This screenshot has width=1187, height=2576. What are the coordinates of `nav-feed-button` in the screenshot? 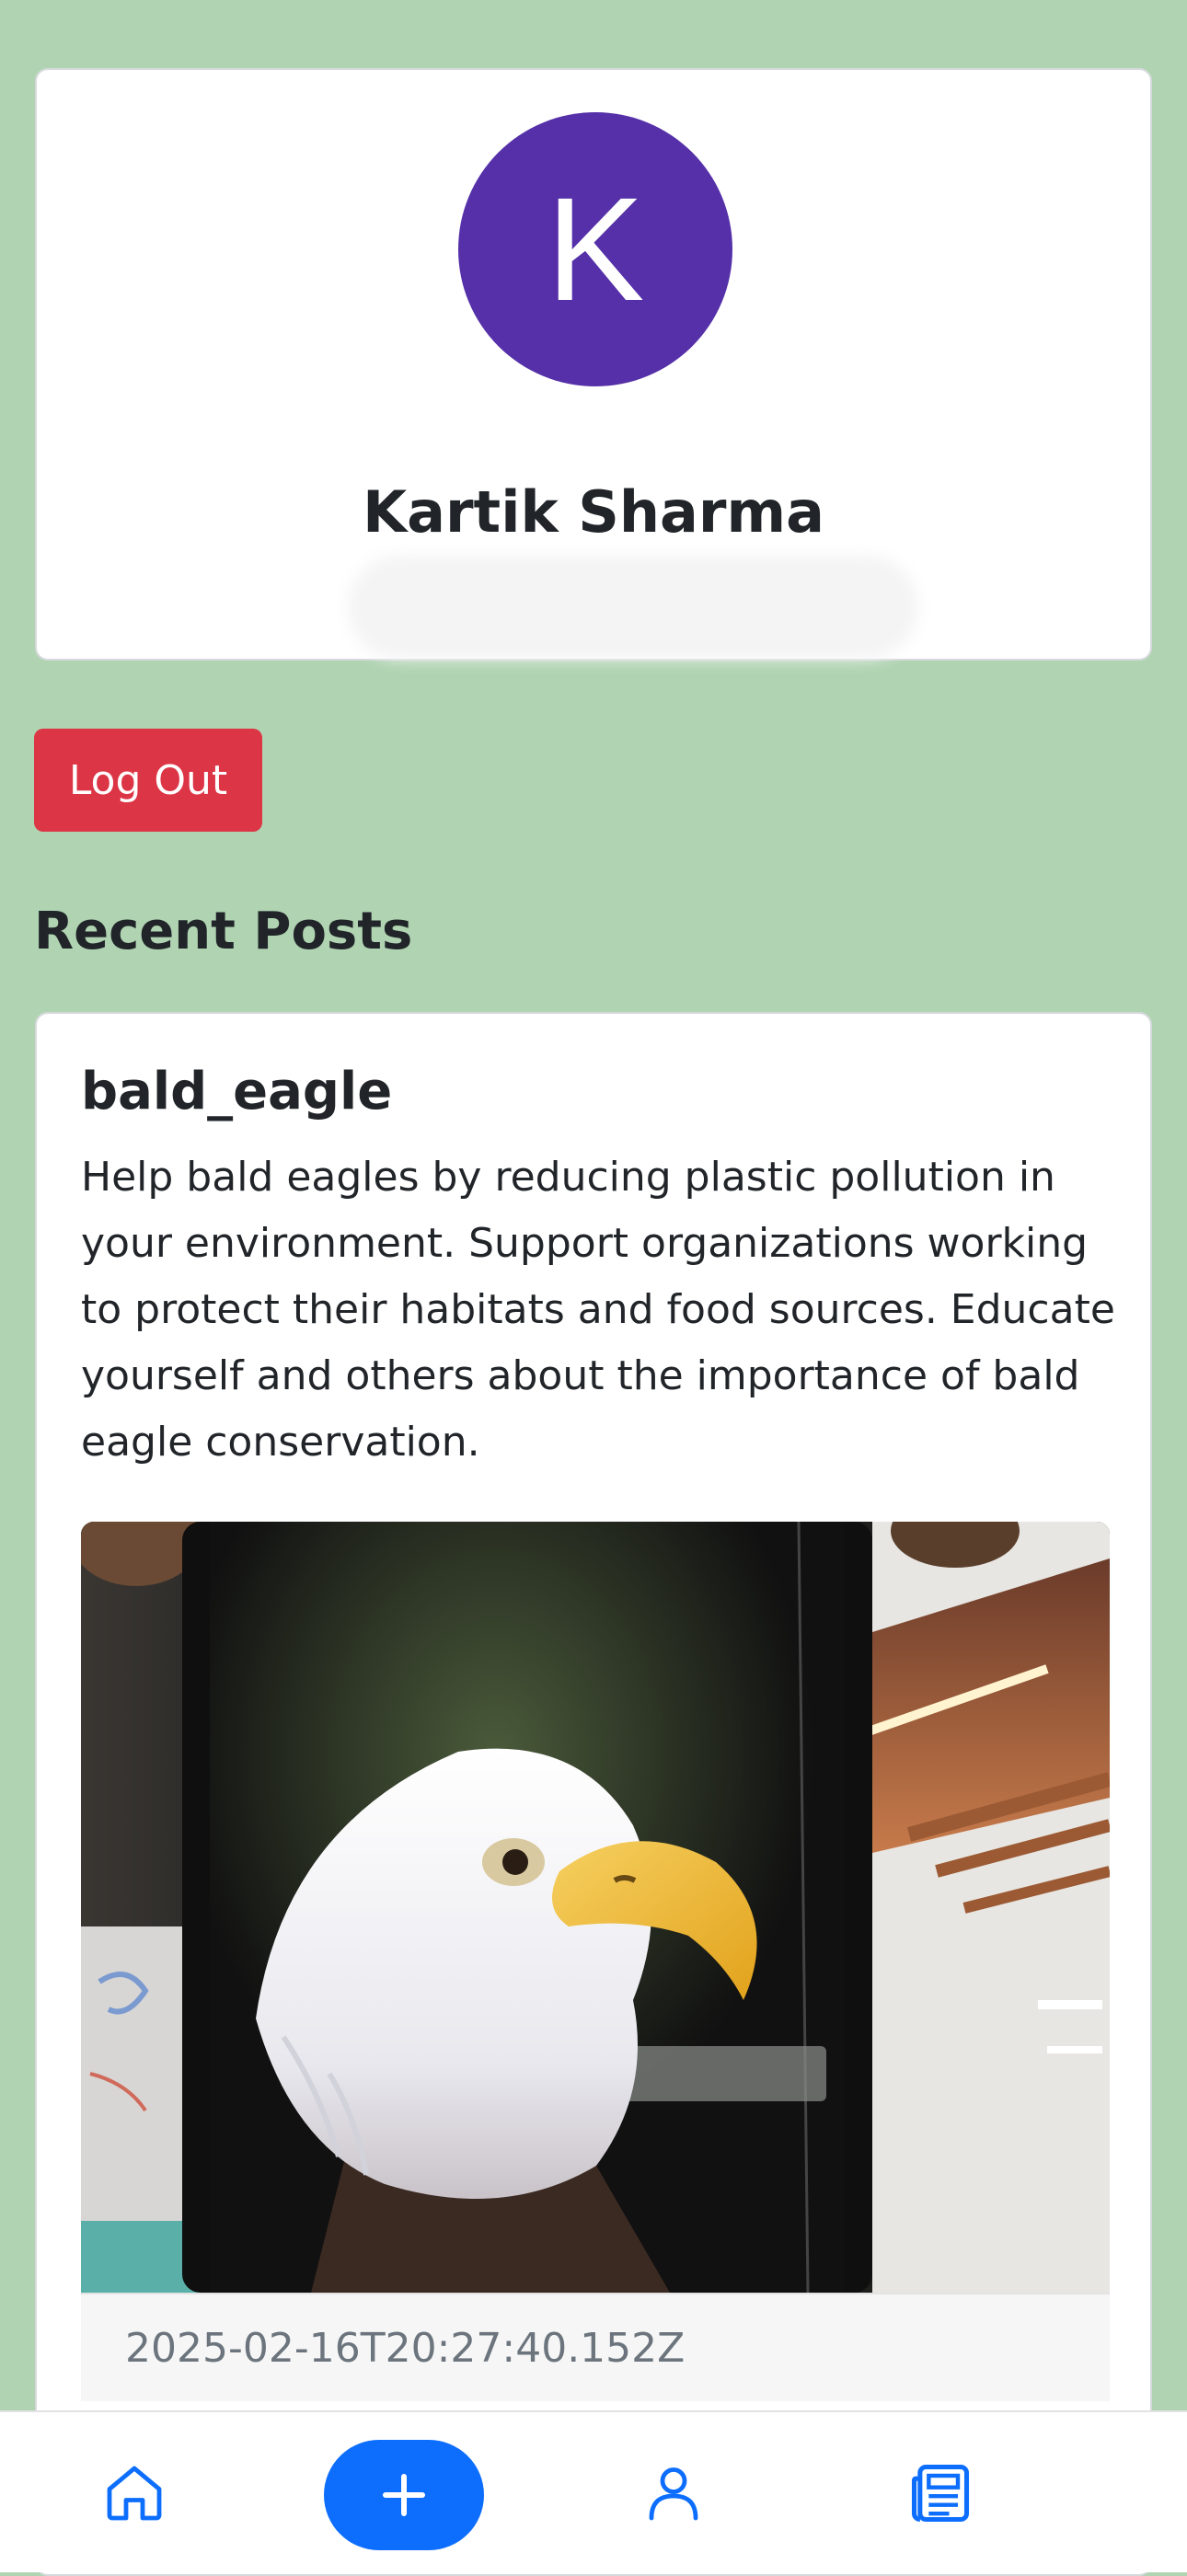 It's located at (940, 2493).